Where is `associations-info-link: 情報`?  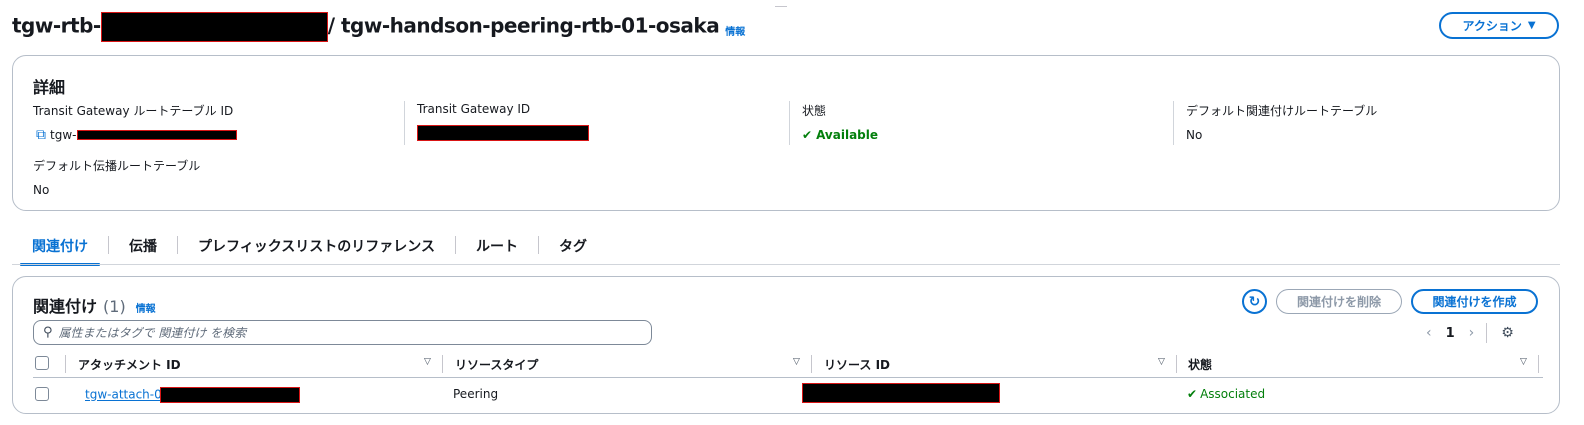 associations-info-link: 情報 is located at coordinates (146, 307).